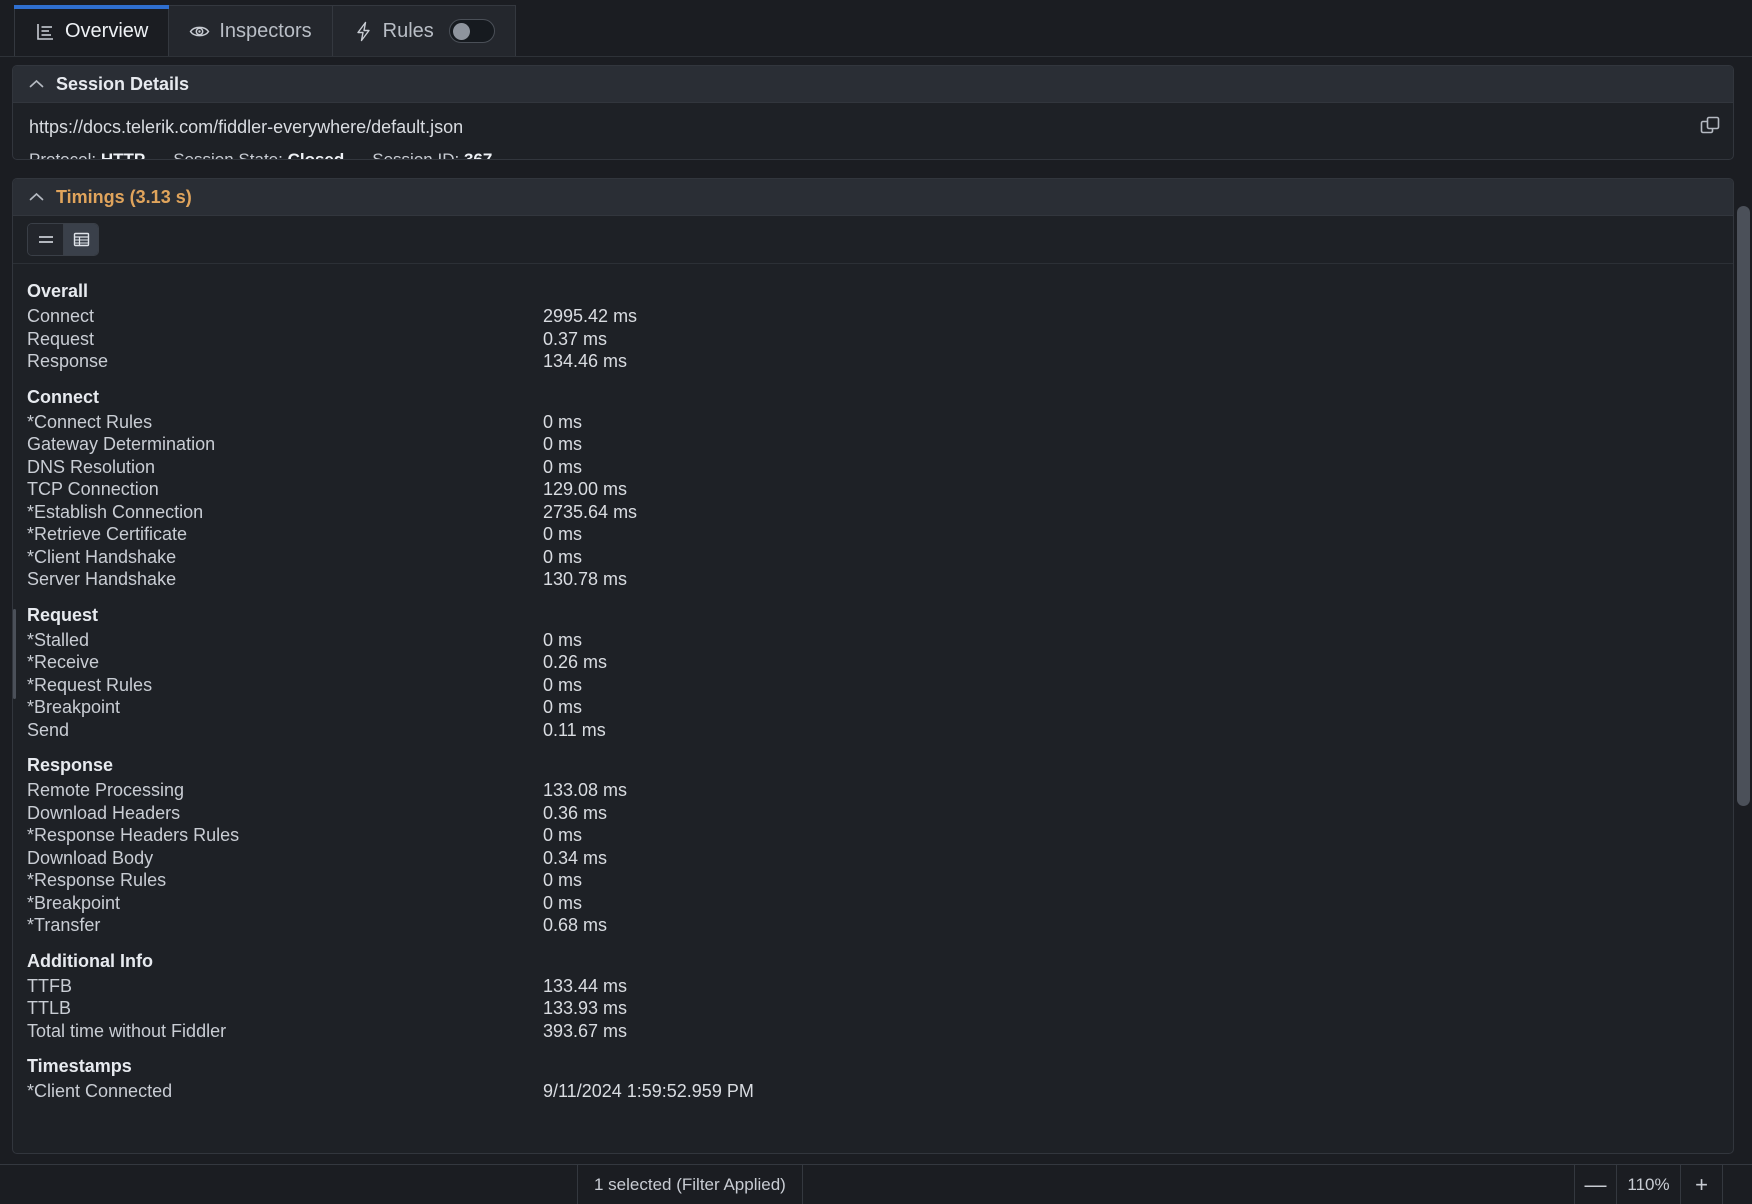 The height and width of the screenshot is (1204, 1752). I want to click on timings-row-label: TCP Connection, so click(93, 489).